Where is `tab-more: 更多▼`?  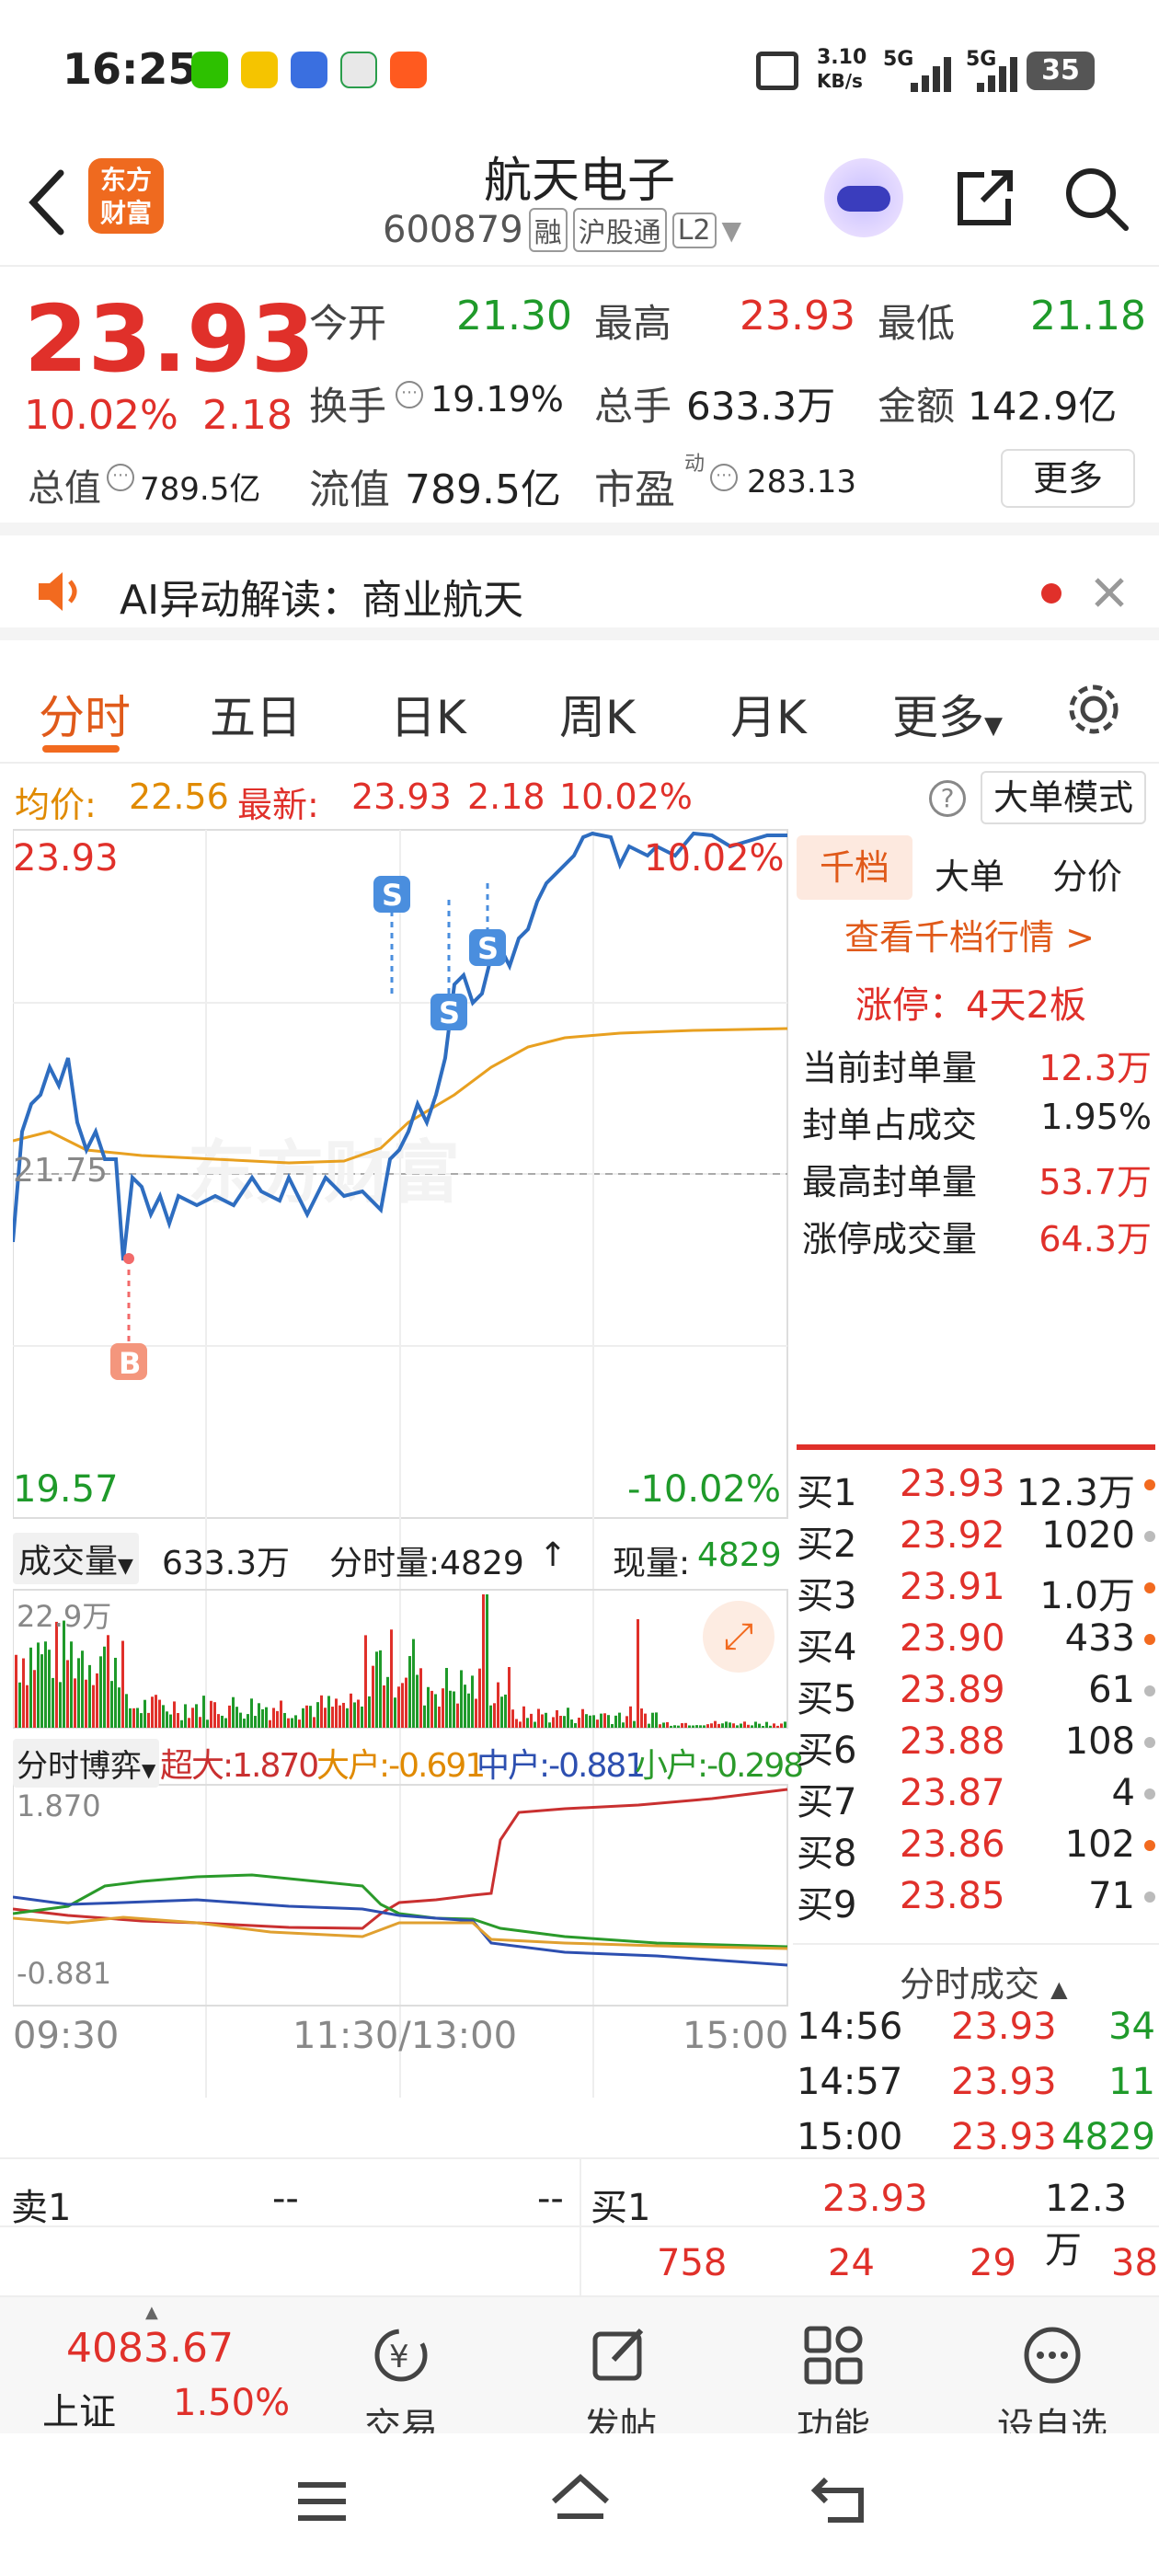 tab-more: 更多▼ is located at coordinates (947, 714).